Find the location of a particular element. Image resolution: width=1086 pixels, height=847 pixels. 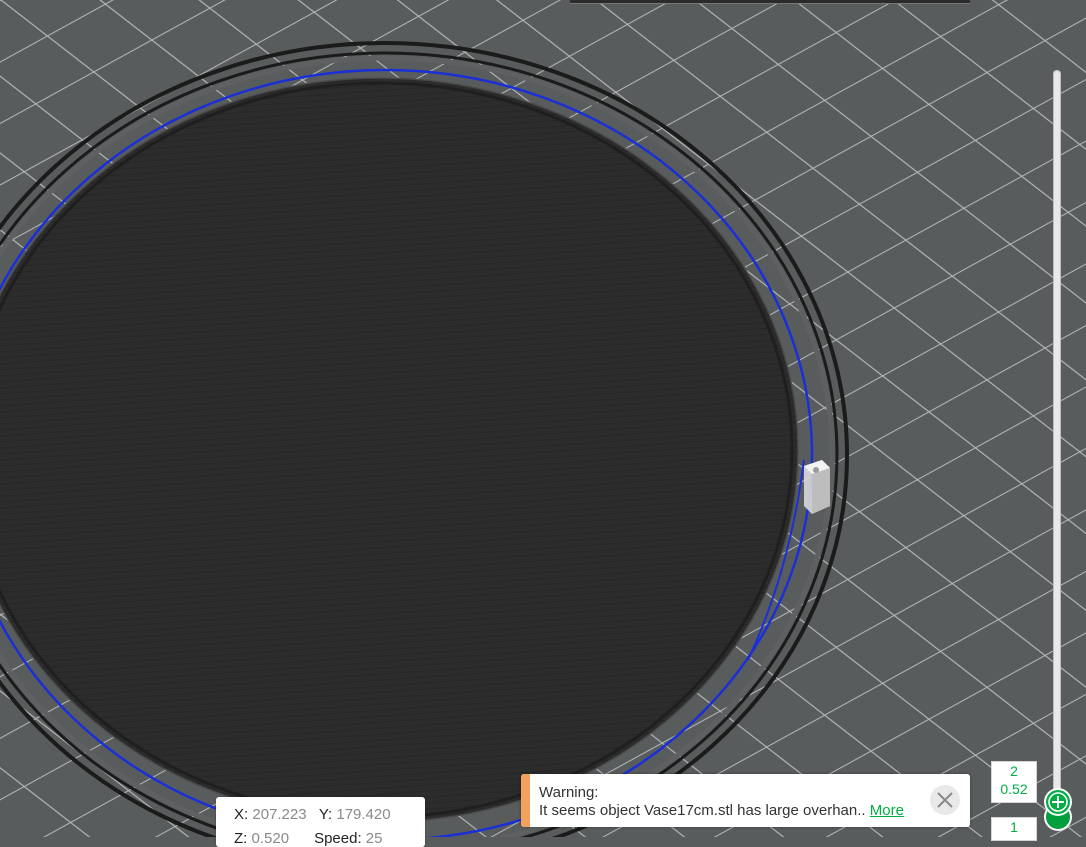

warning-more-link: More is located at coordinates (887, 810).